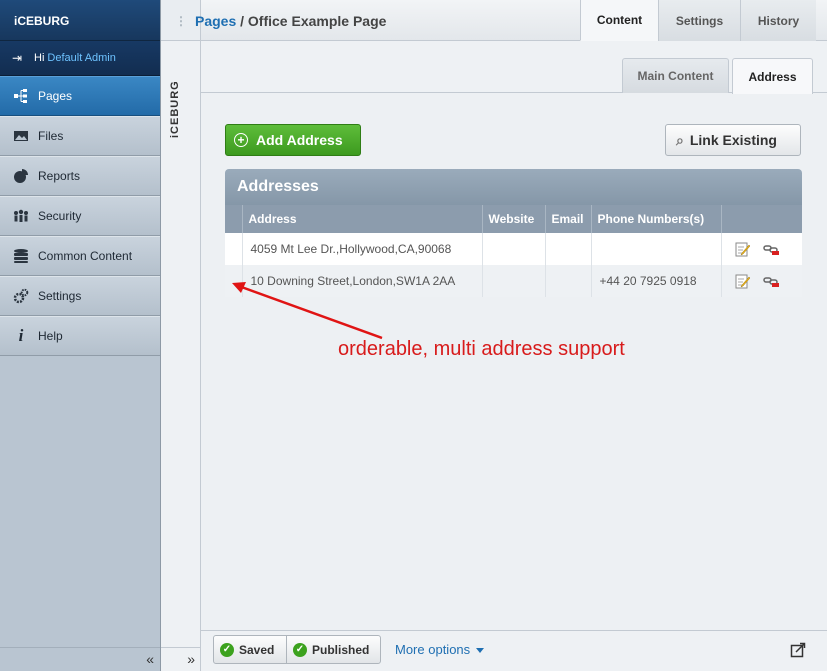  Describe the element at coordinates (175, 109) in the screenshot. I see `vertical-panel-label: iCEBURG` at that location.